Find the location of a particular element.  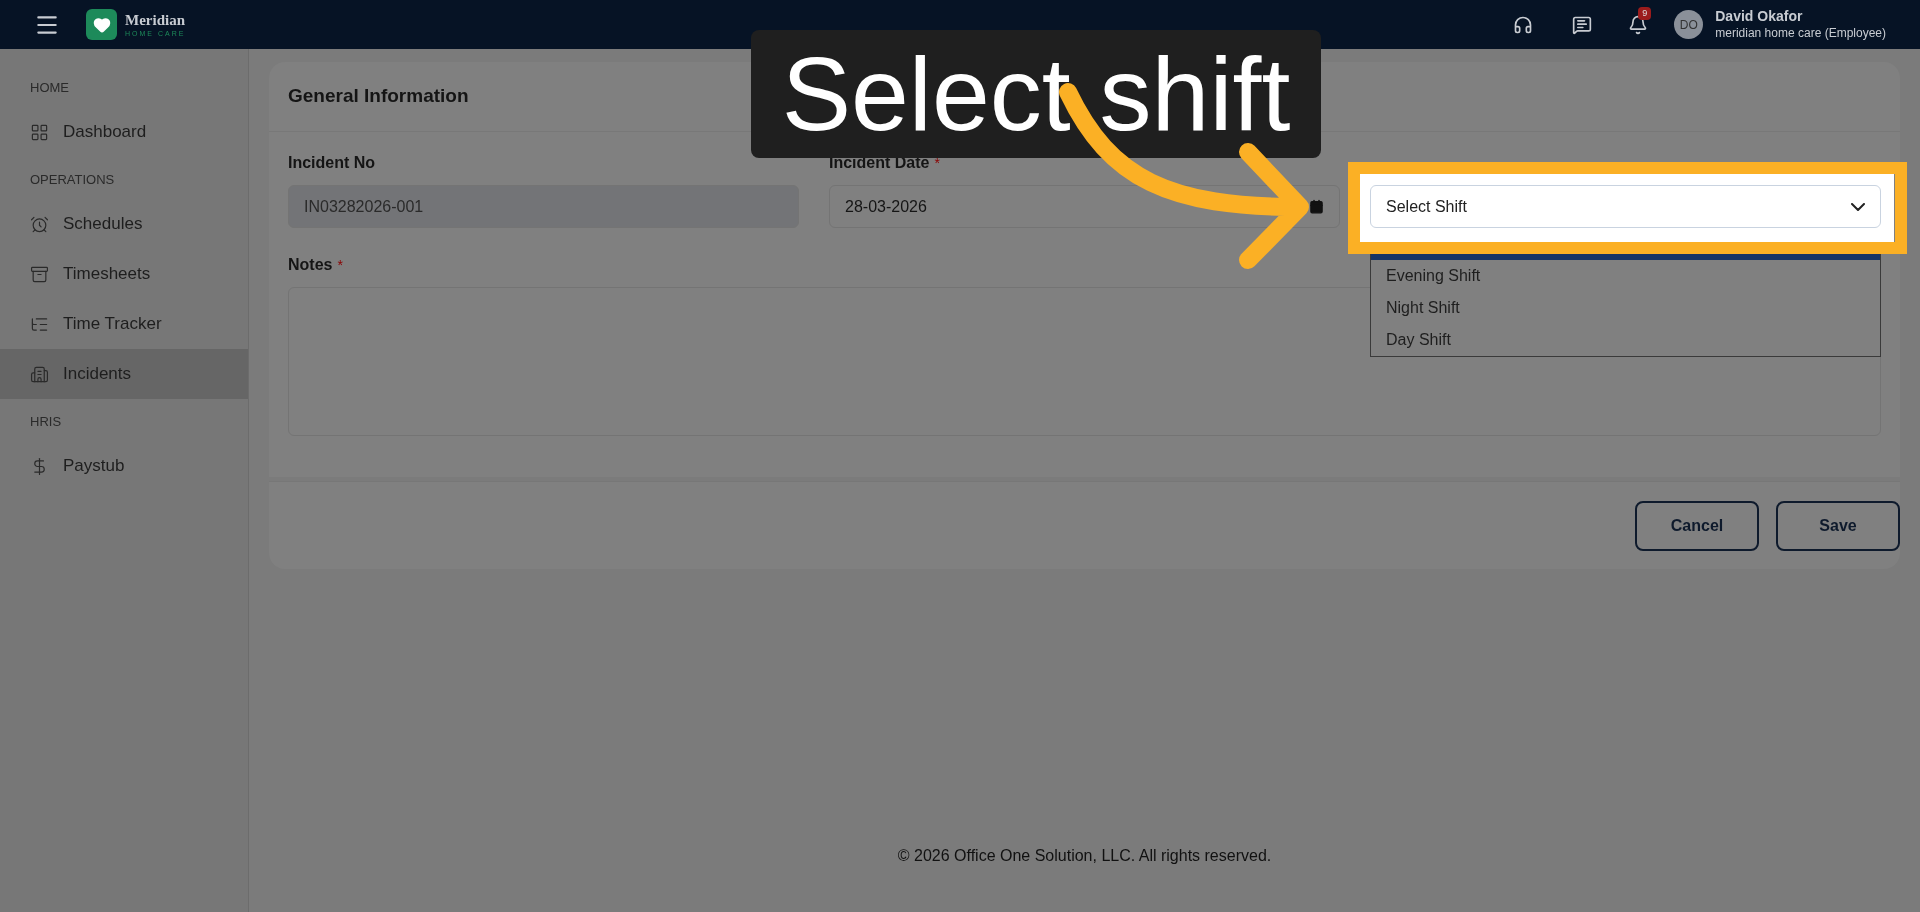

section-heading: HOME is located at coordinates (49, 88).